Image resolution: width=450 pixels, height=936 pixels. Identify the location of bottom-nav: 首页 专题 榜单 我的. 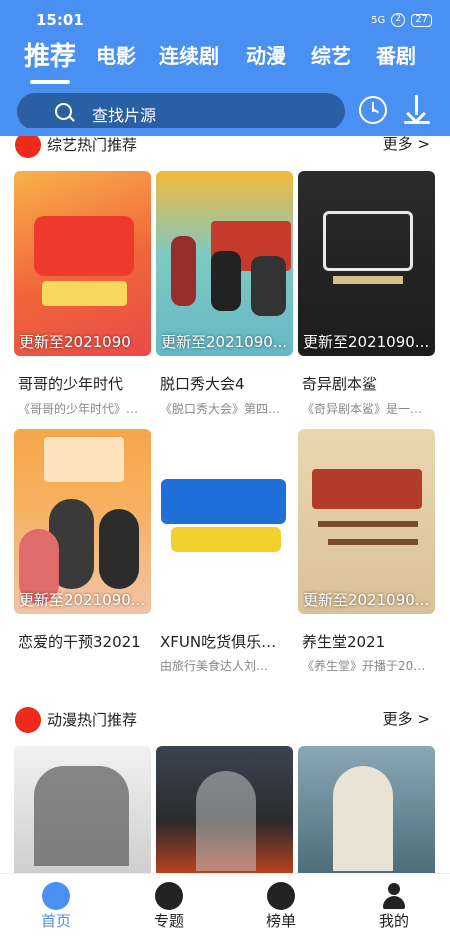
(225, 904).